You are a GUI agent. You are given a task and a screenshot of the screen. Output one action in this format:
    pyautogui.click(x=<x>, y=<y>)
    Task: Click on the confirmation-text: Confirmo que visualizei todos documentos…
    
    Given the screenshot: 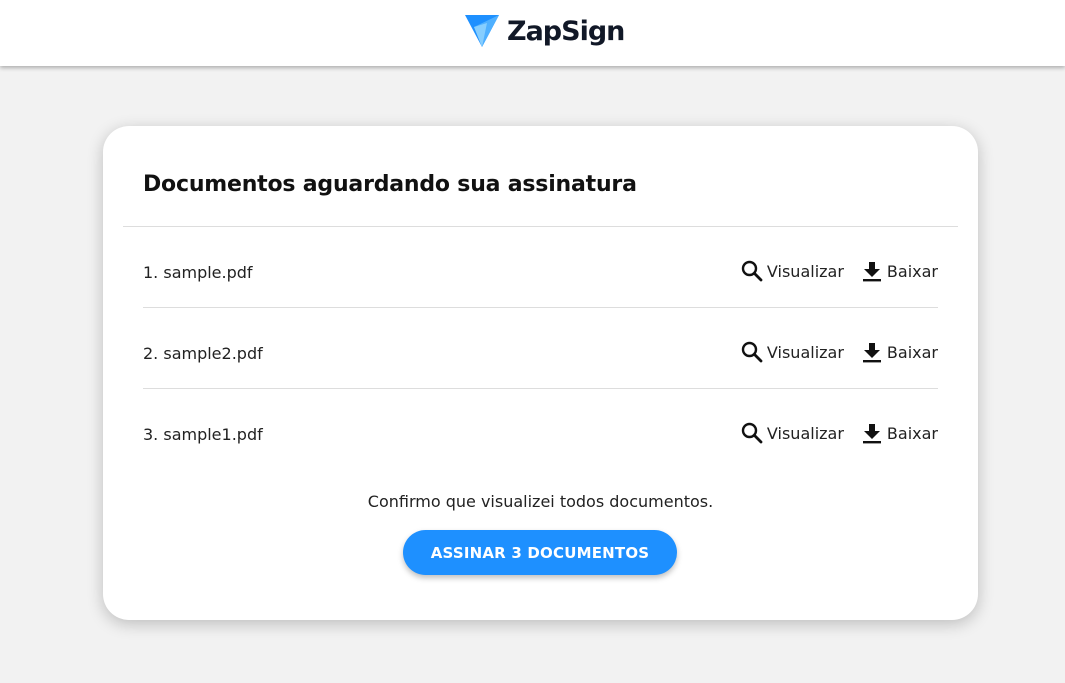 What is the action you would take?
    pyautogui.click(x=540, y=501)
    